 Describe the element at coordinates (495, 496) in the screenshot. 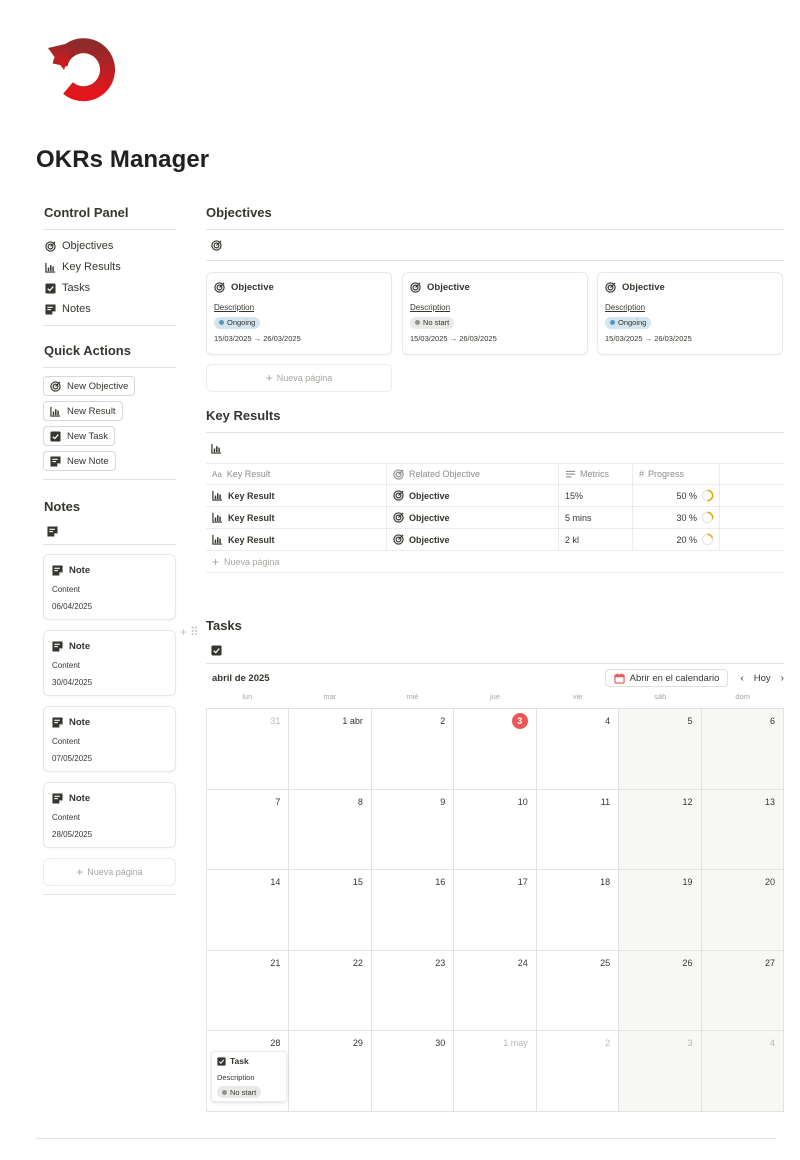

I see `table-row: Key Result Objective 15% 50 %` at that location.